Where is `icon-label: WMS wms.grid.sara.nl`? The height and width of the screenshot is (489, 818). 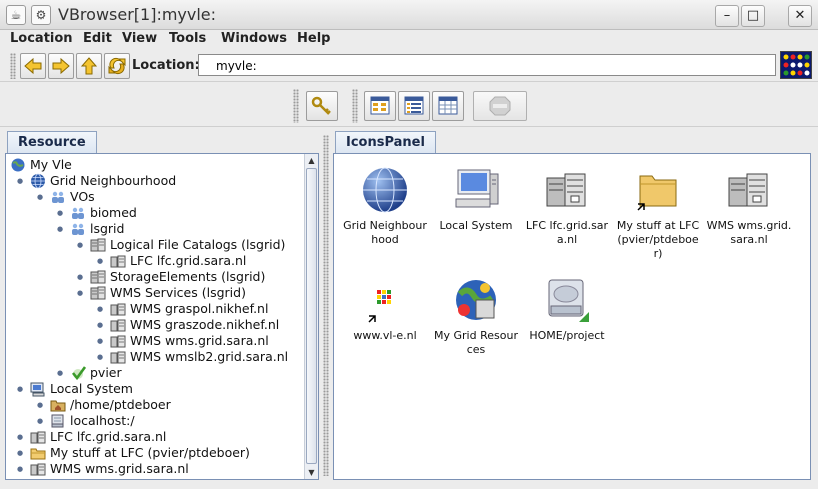 icon-label: WMS wms.grid.sara.nl is located at coordinates (749, 232).